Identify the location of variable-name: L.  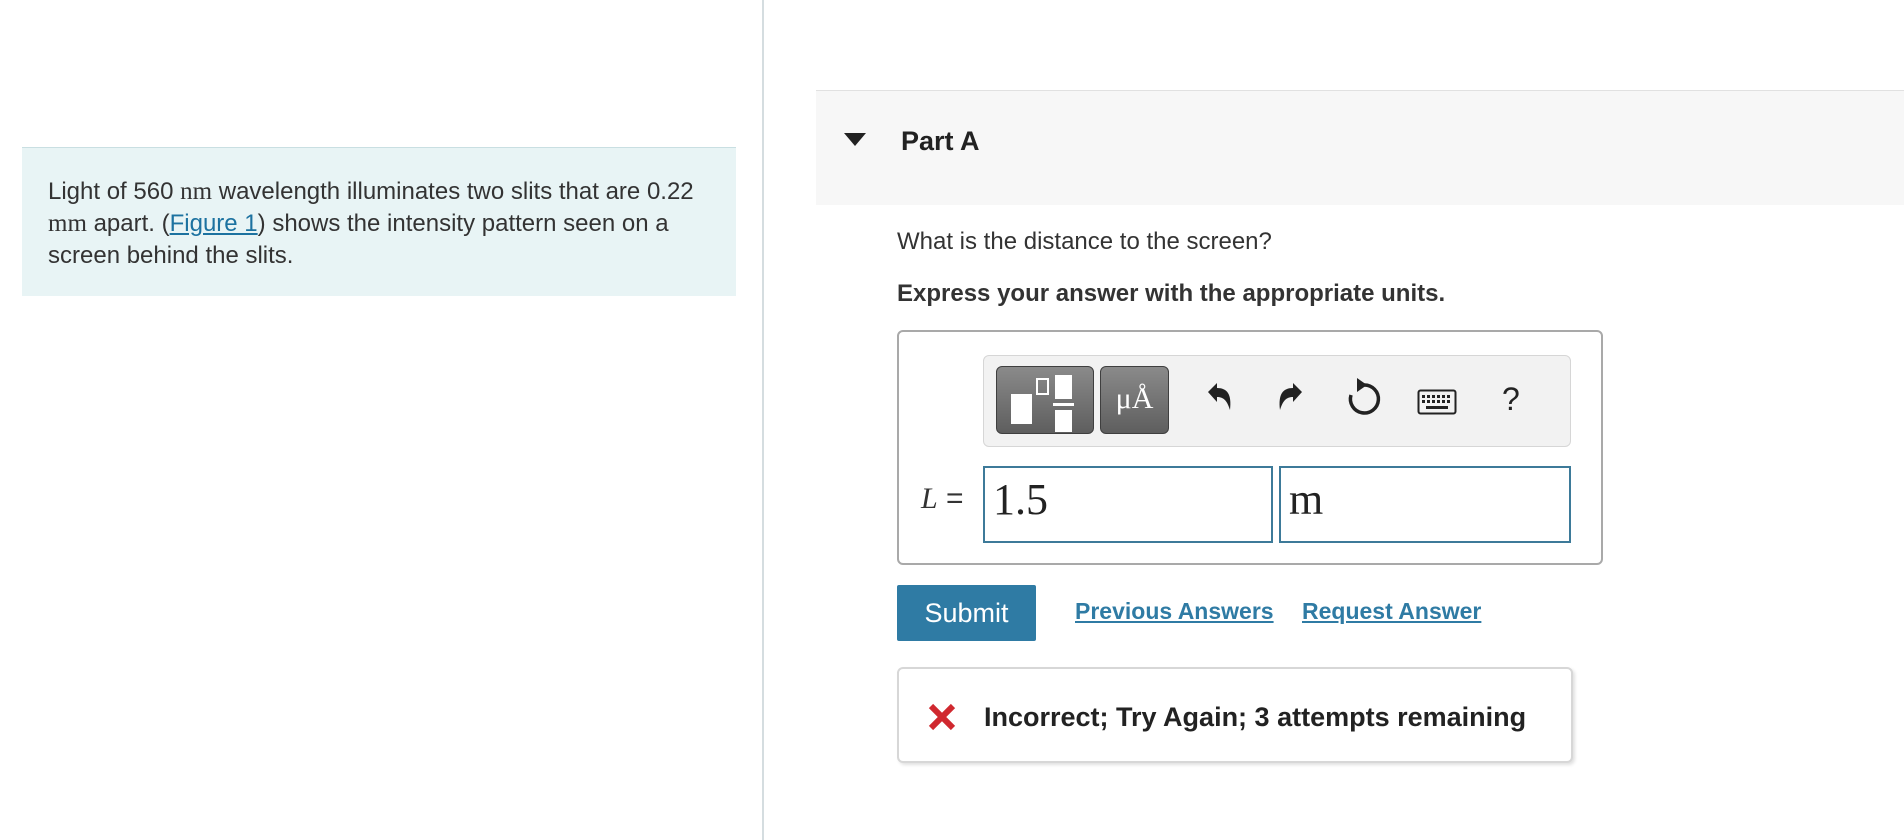
(929, 498).